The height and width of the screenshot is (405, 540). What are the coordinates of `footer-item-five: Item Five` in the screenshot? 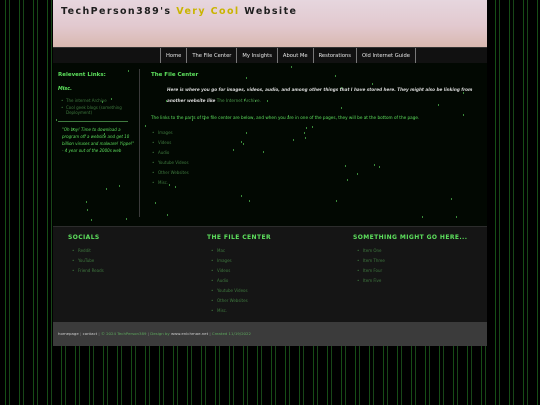 It's located at (412, 281).